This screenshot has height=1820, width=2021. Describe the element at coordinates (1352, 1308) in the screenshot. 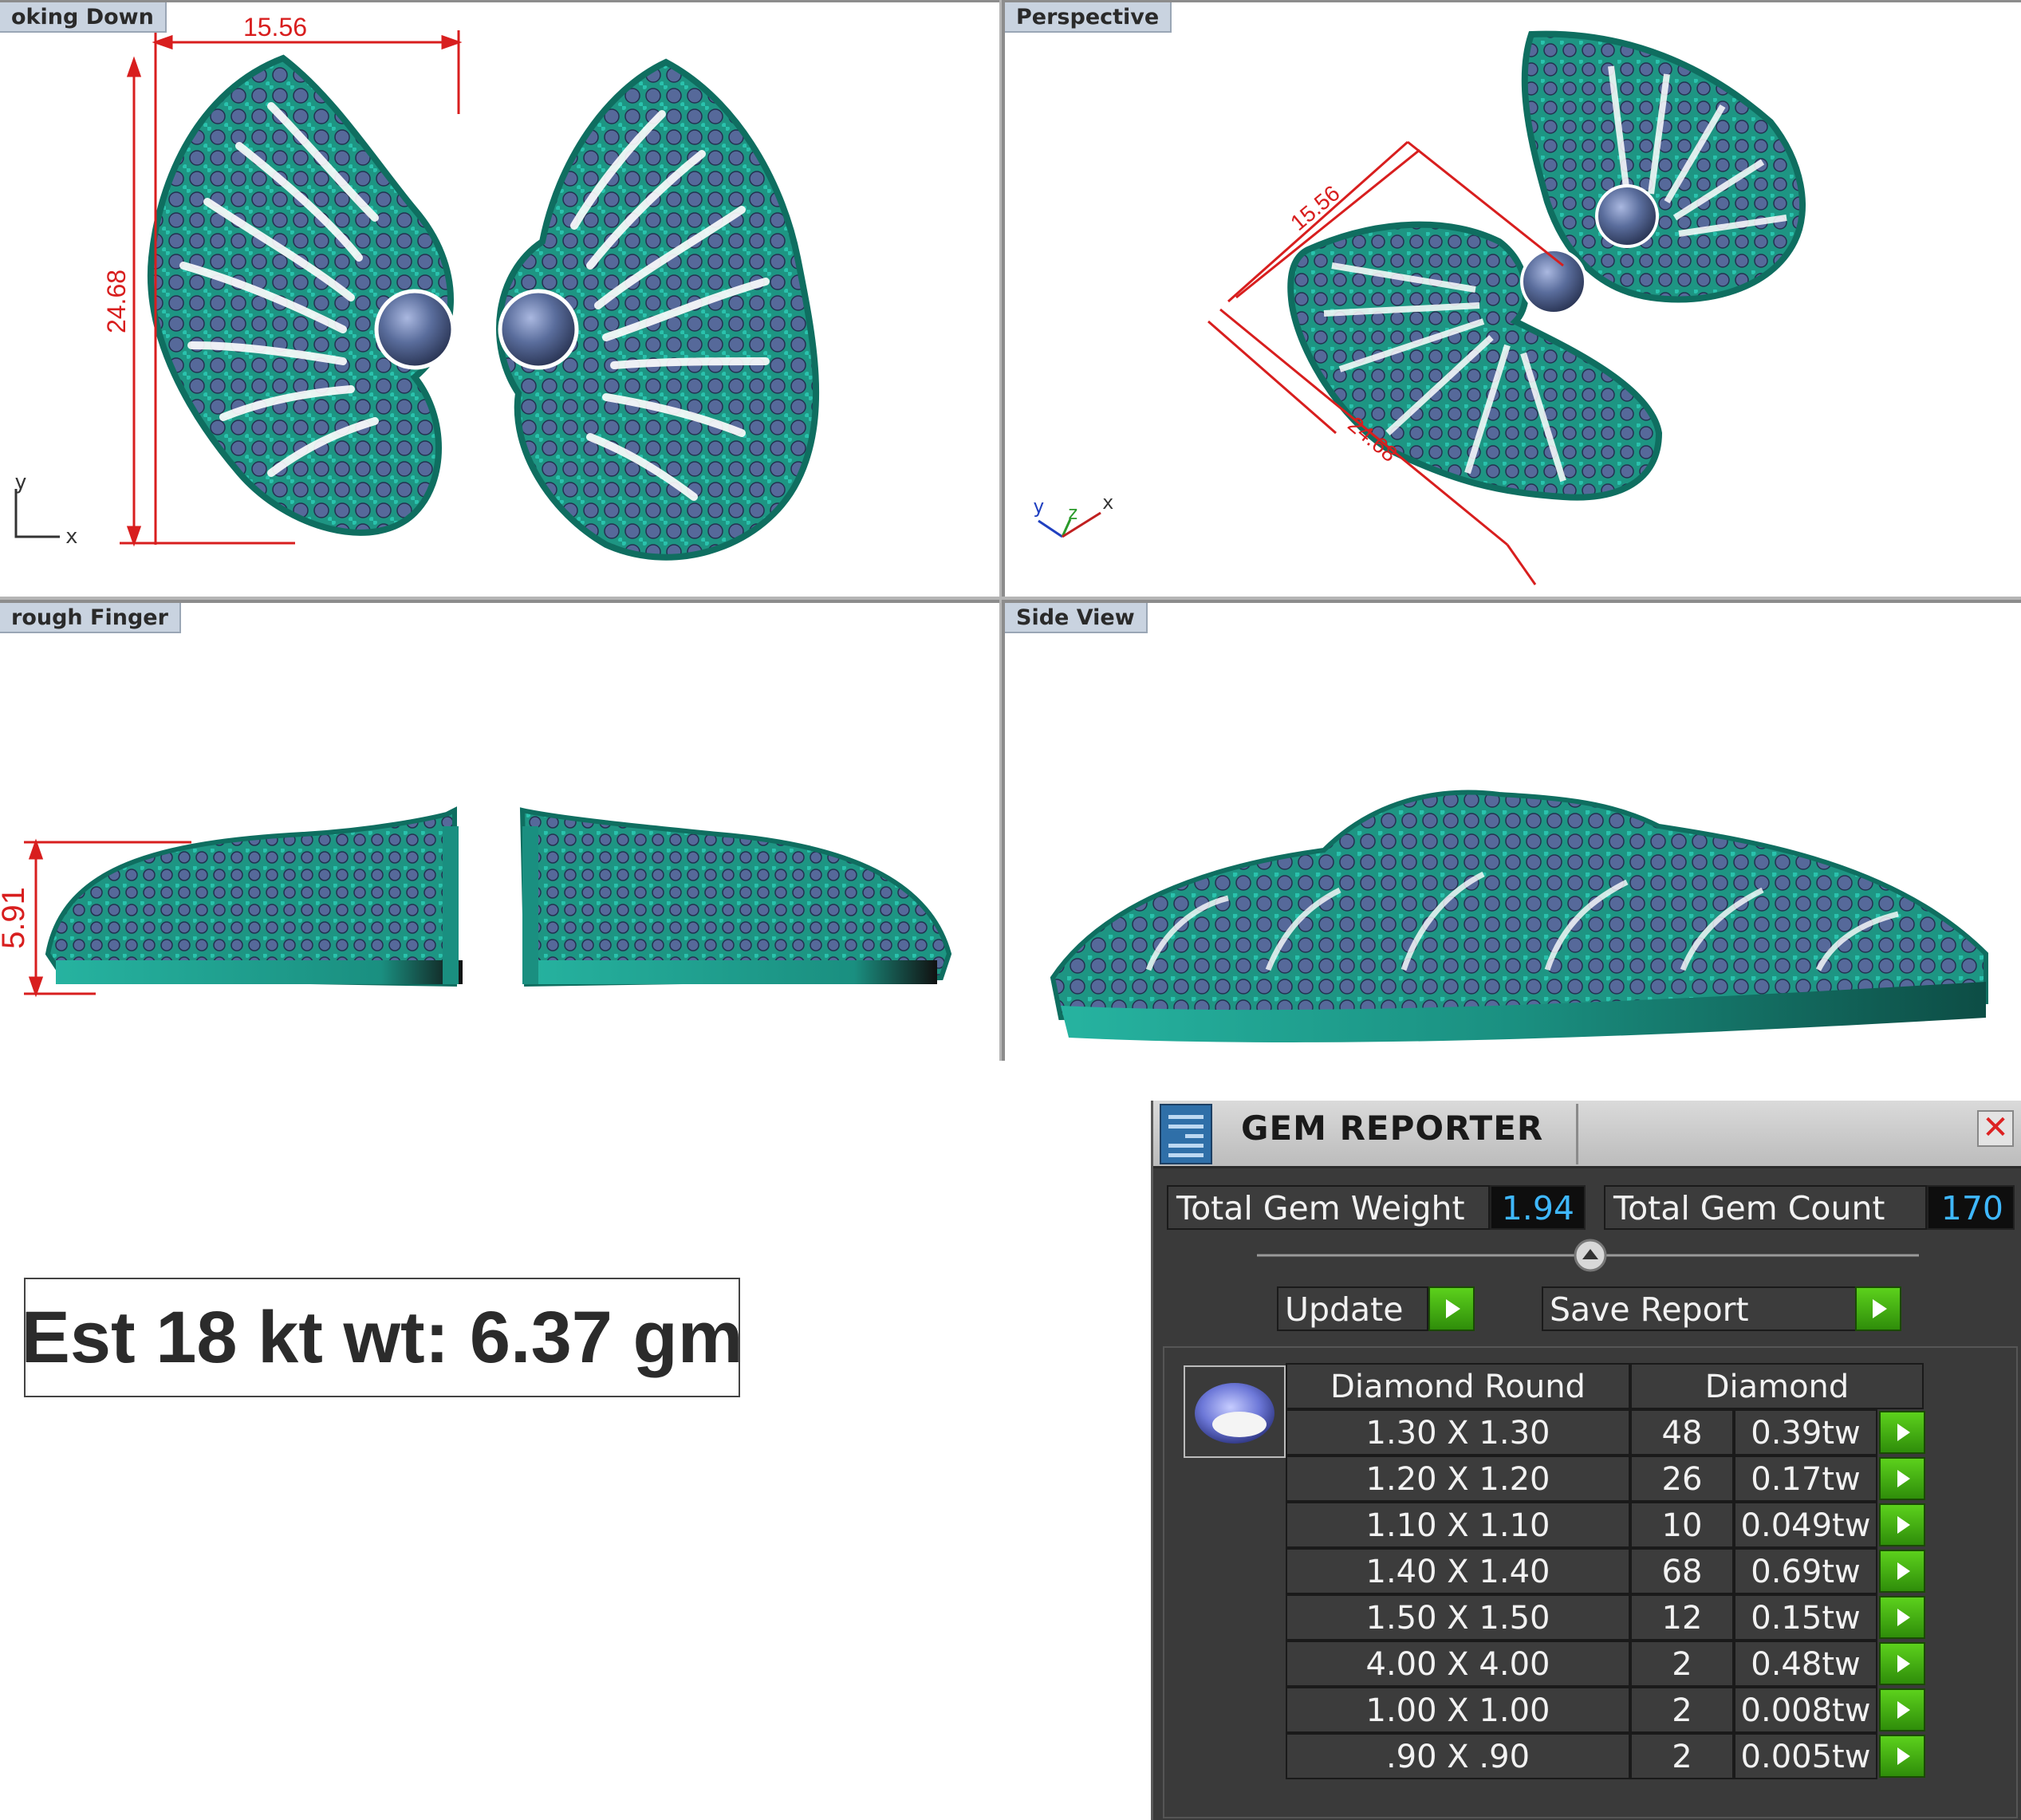

I see `update-button: Update` at that location.